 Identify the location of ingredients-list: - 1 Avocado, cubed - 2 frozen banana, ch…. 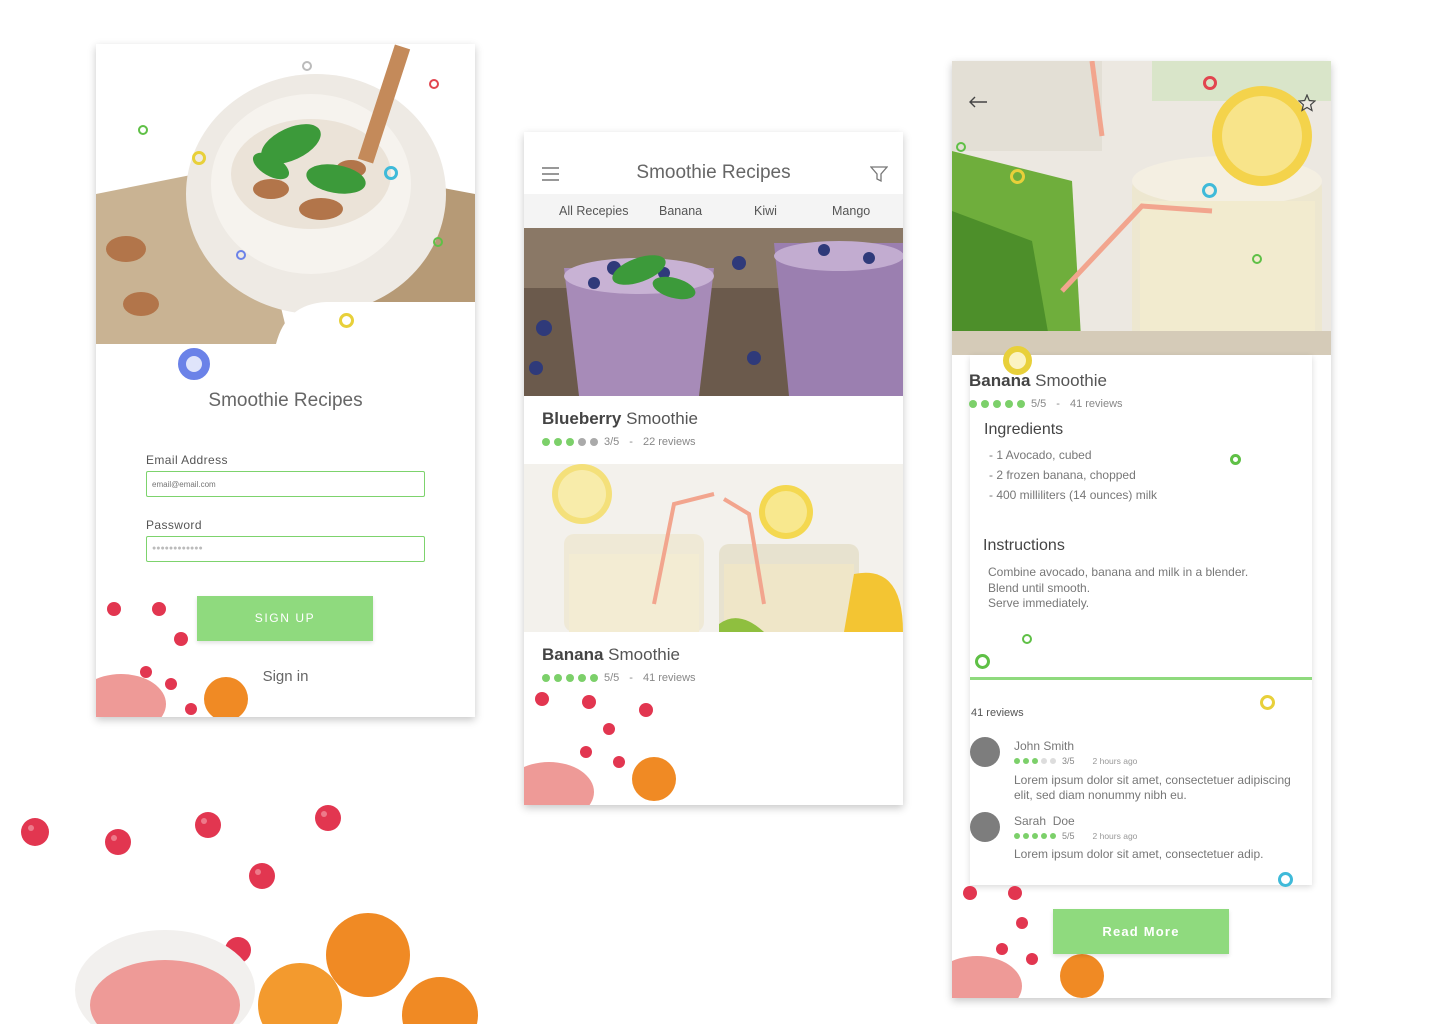
(1073, 475).